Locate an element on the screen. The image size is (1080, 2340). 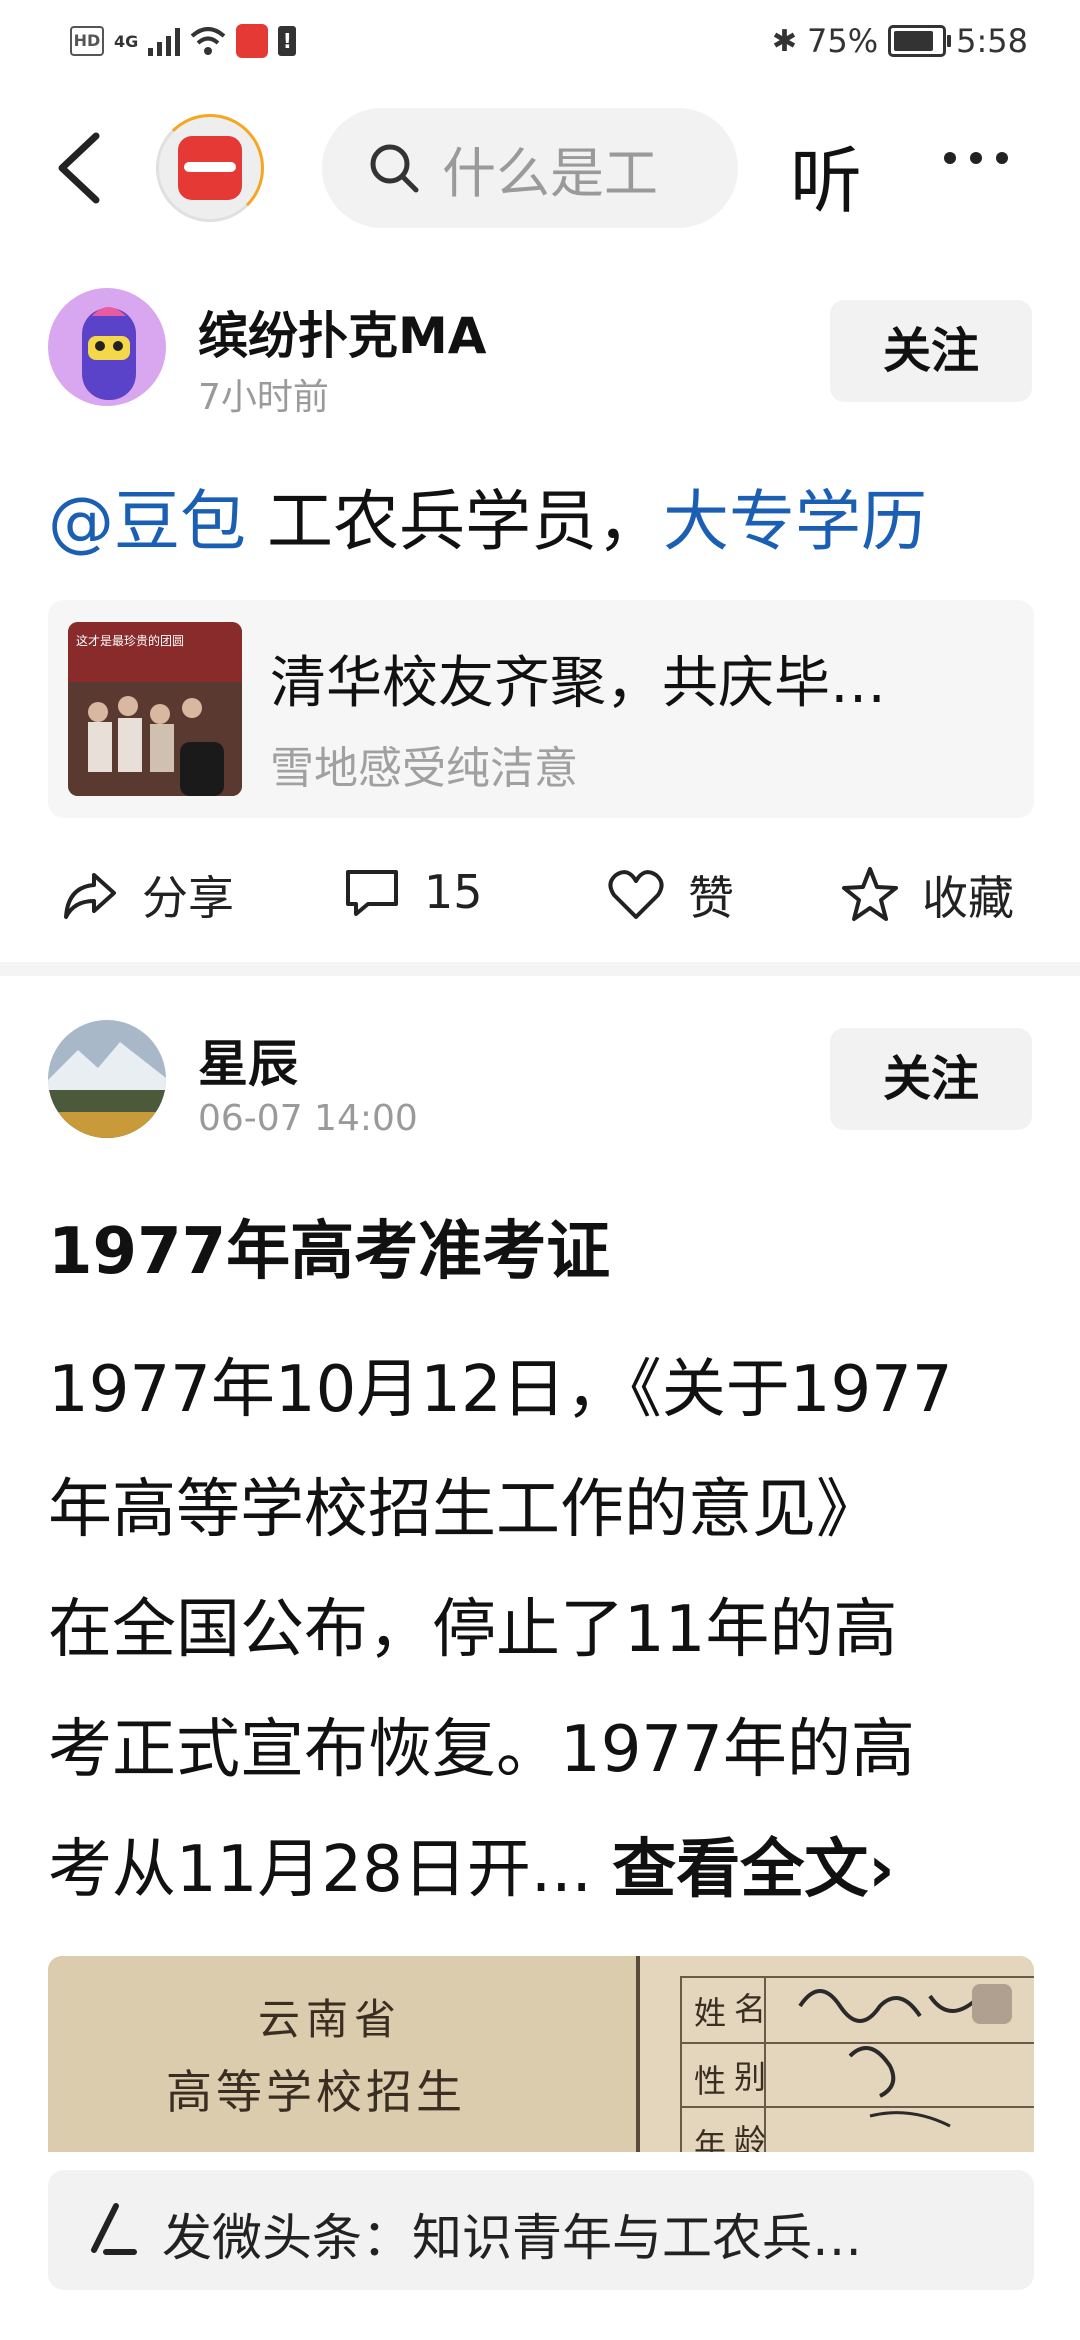
app-logo-button is located at coordinates (210, 168).